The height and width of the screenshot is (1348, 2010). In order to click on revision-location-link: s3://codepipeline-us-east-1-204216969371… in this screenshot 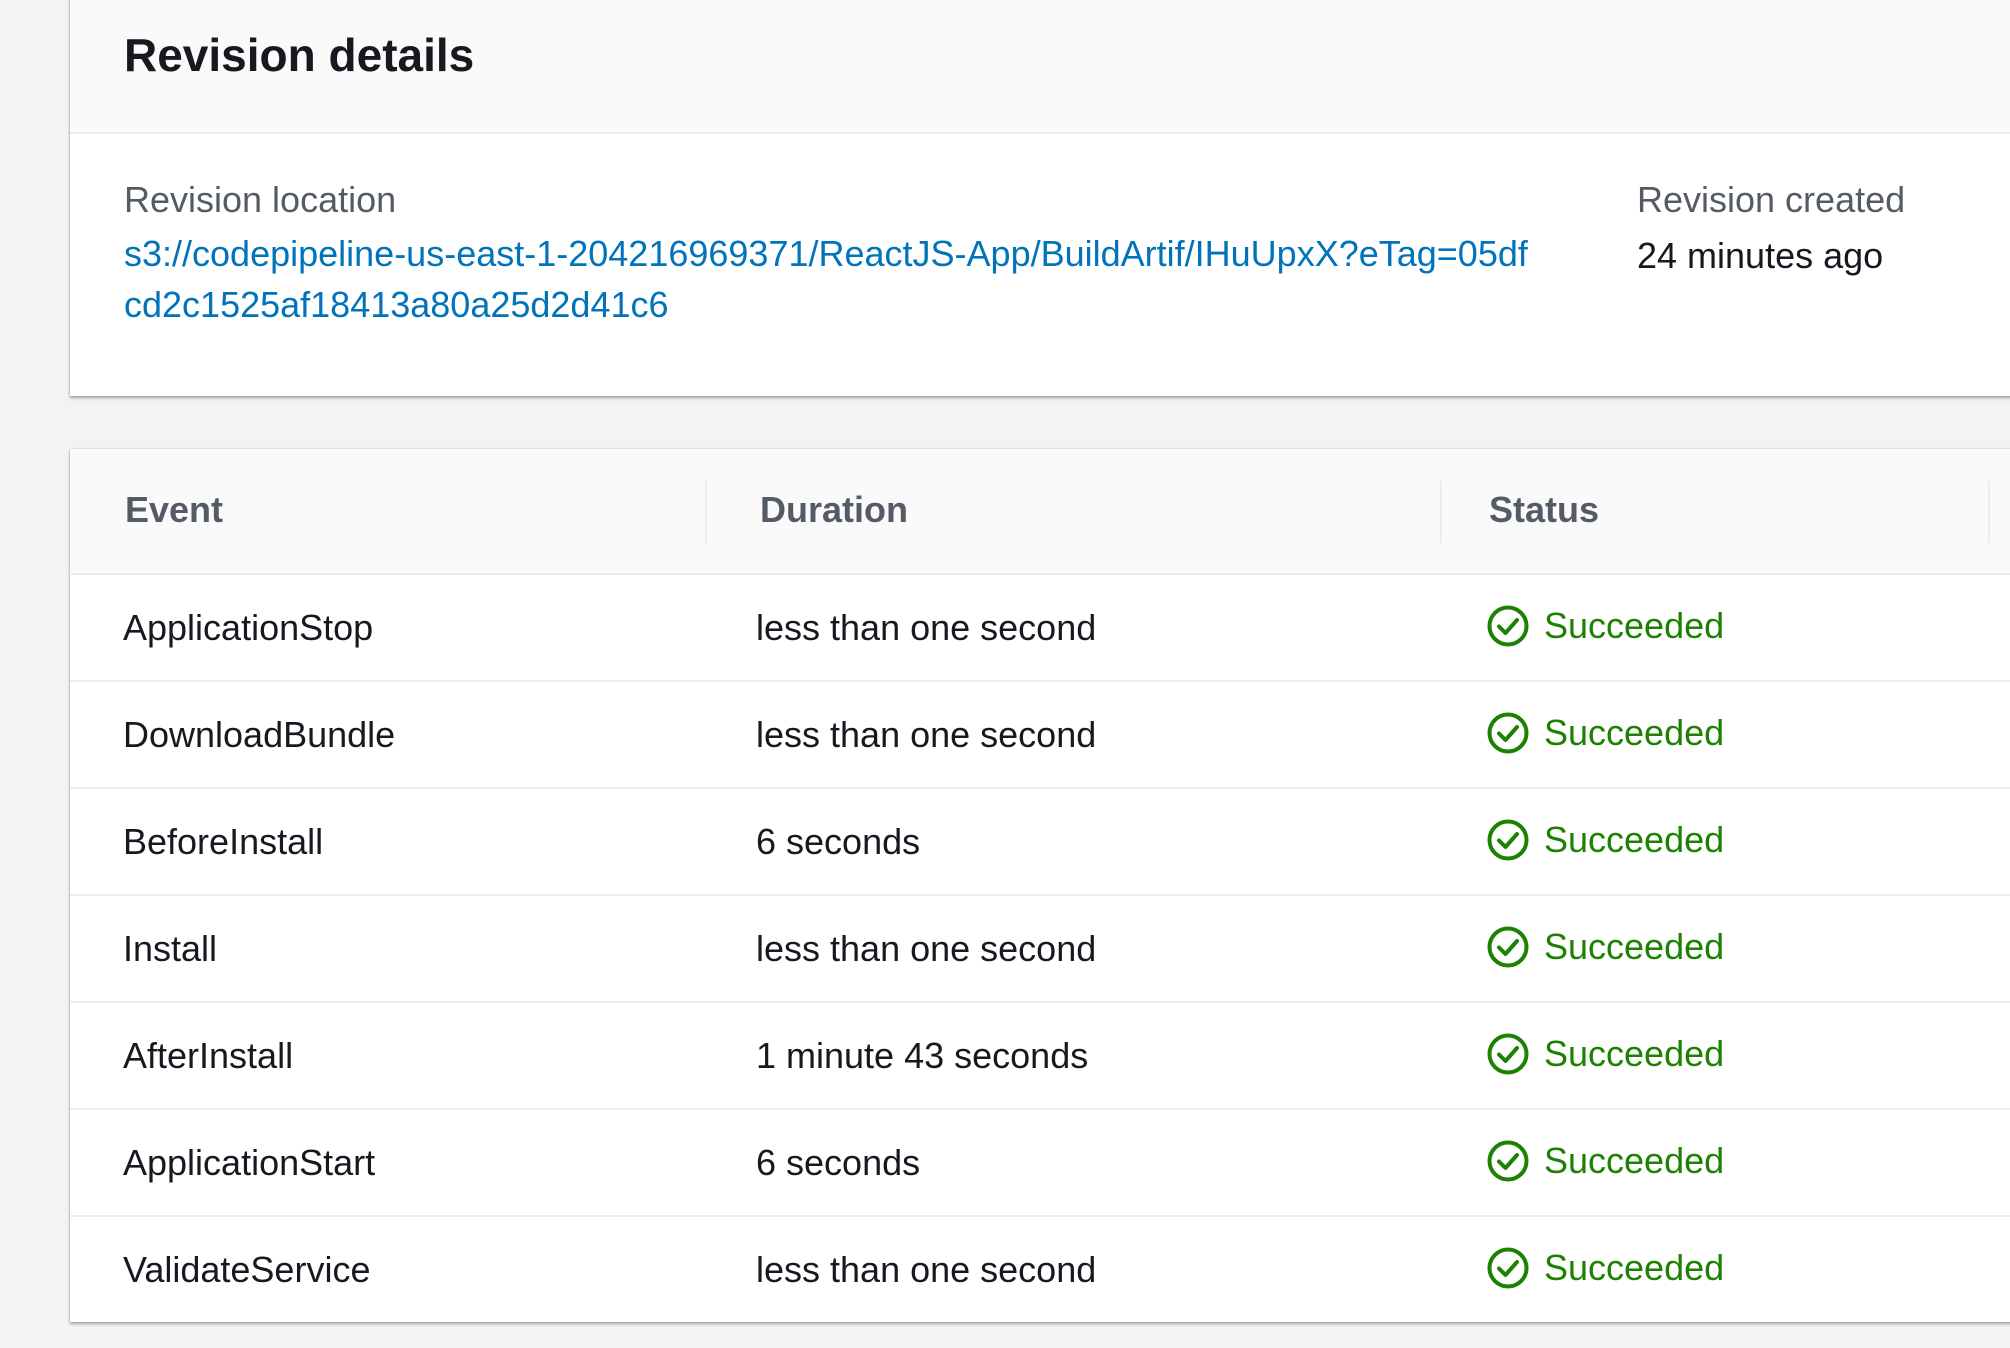, I will do `click(834, 279)`.